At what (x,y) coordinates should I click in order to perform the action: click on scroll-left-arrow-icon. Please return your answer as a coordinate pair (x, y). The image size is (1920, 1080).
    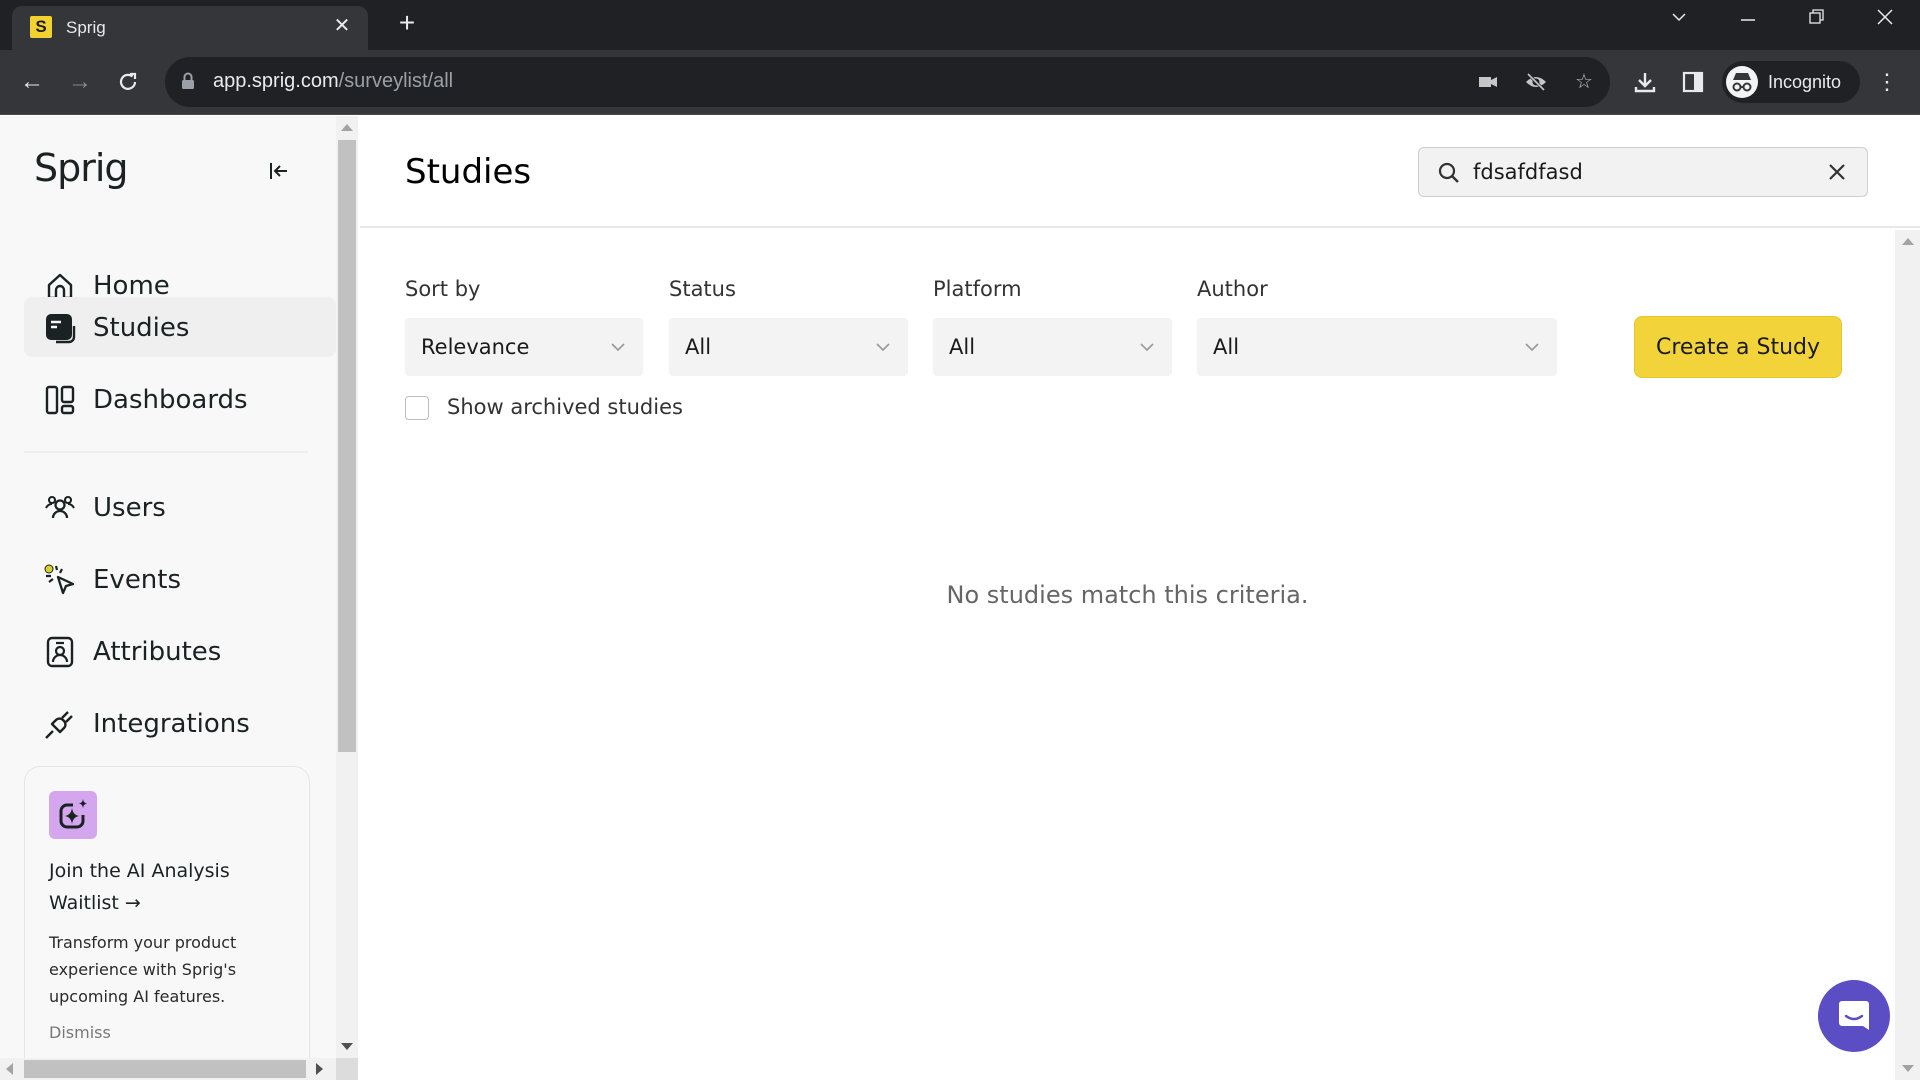
    Looking at the image, I should click on (9, 1069).